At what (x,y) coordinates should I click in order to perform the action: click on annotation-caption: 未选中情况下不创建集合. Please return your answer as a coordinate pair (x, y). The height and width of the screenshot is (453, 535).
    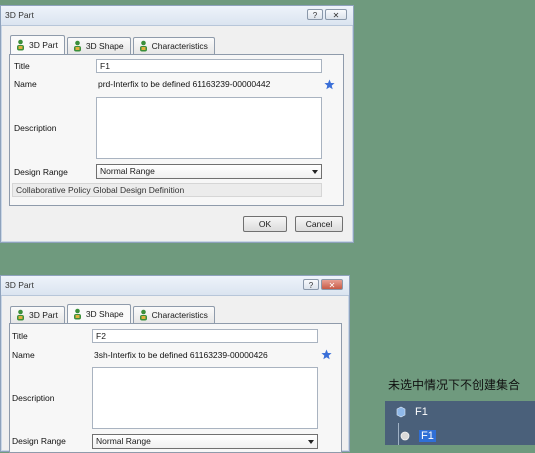
    Looking at the image, I should click on (454, 385).